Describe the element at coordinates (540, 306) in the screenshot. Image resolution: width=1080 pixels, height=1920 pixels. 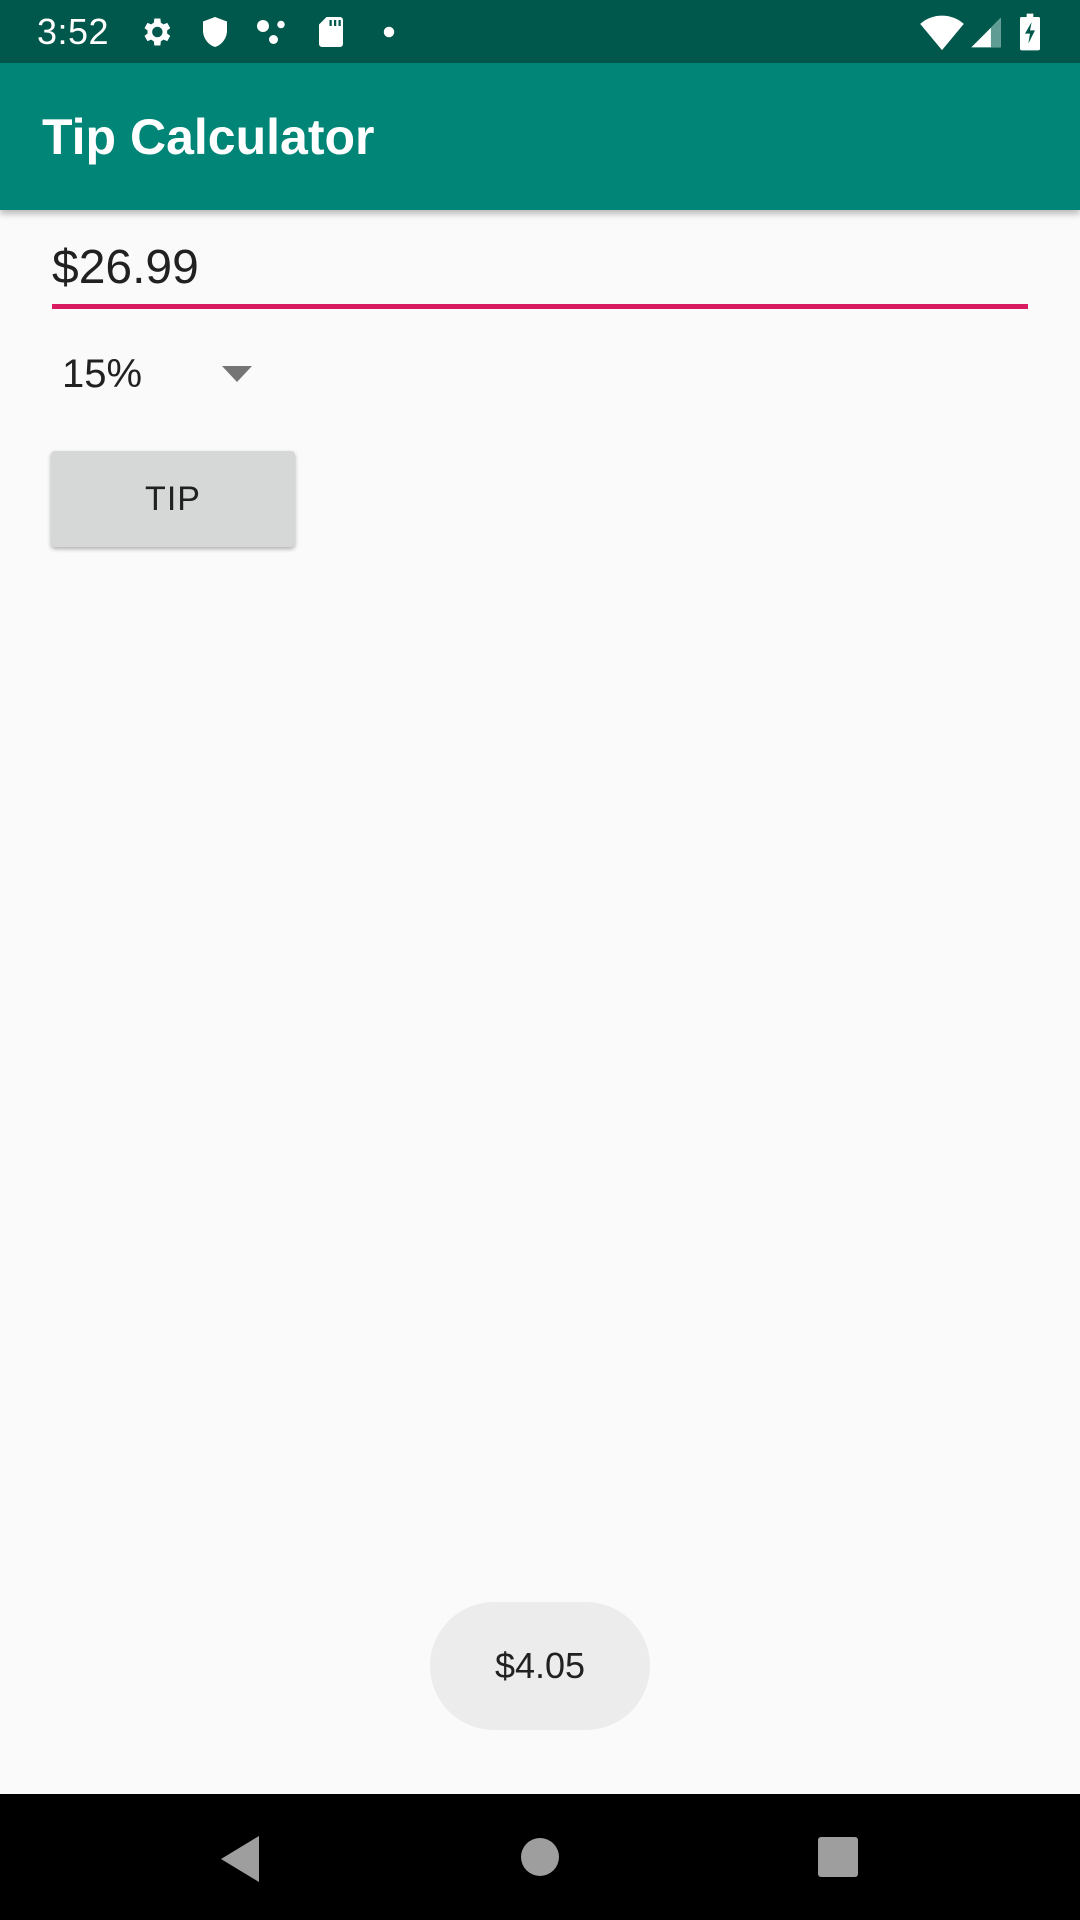
I see `bill-input-underline` at that location.